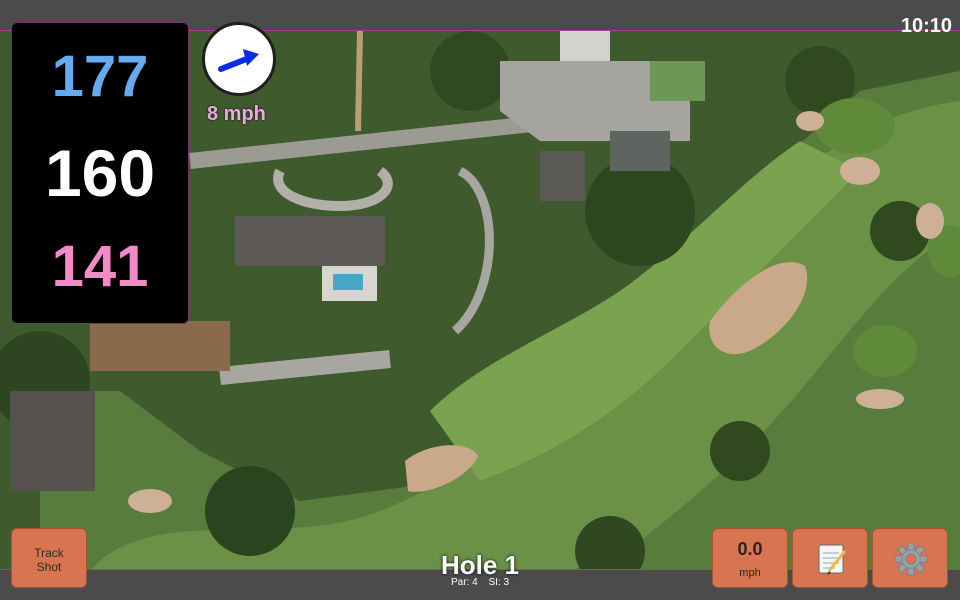 Image resolution: width=960 pixels, height=600 pixels. I want to click on front-distance: 141, so click(100, 266).